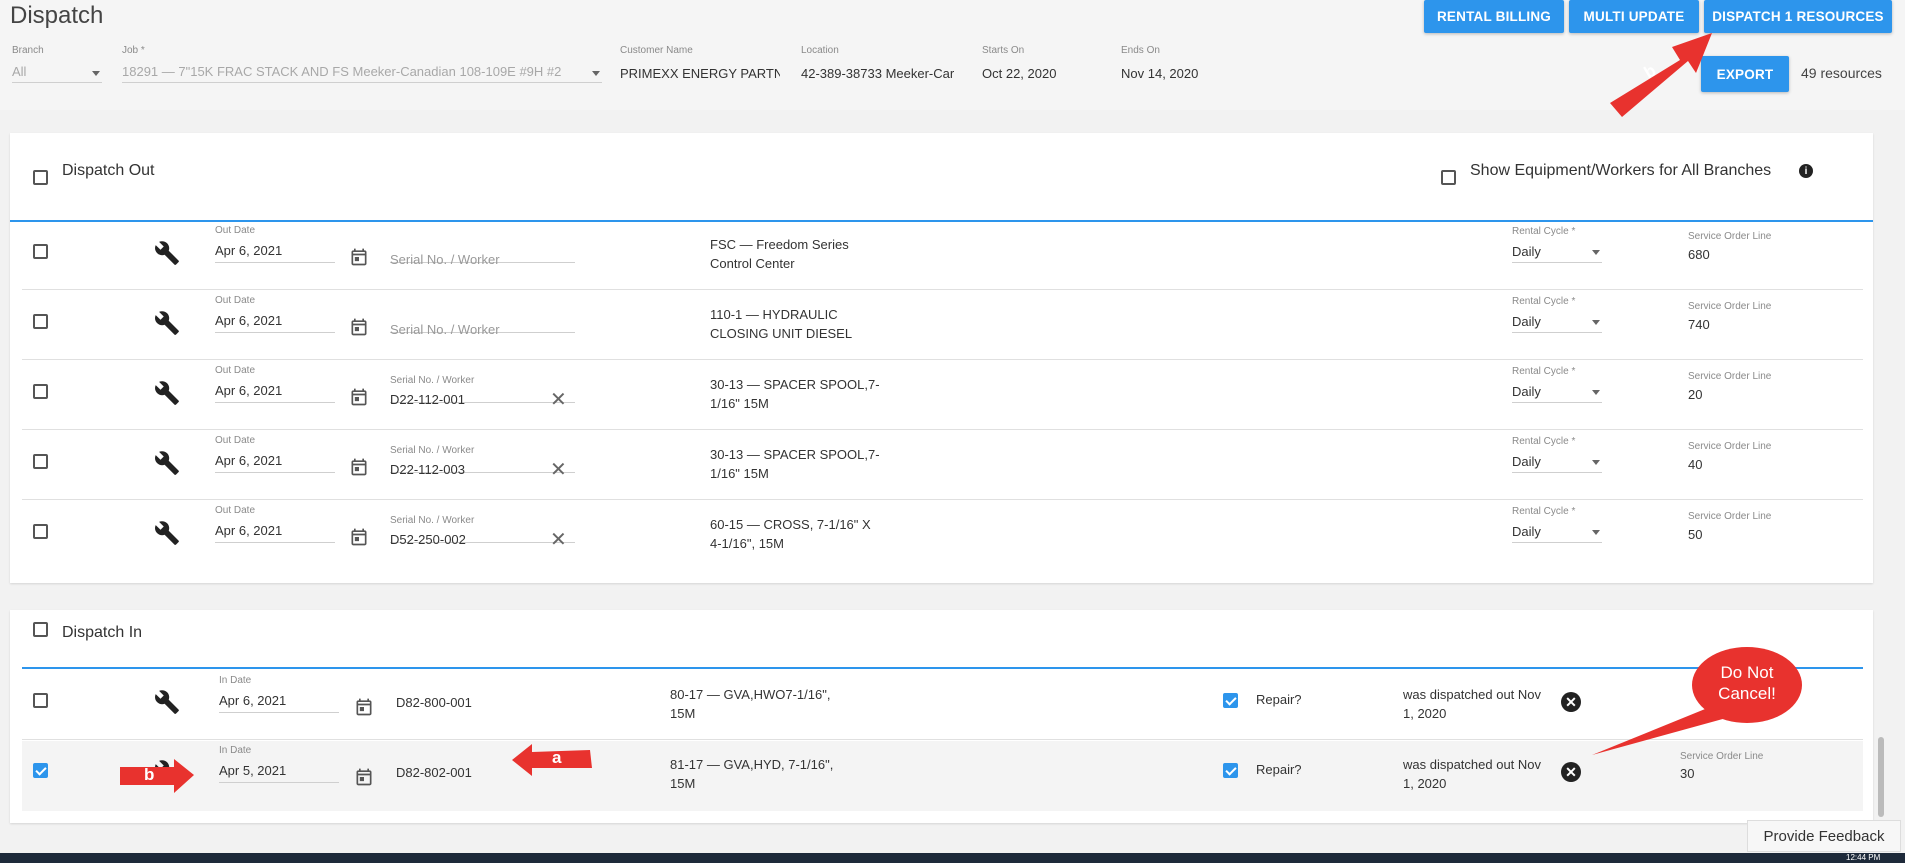 The image size is (1905, 863). I want to click on dispatch-note-line-1: was dispatched out Nov, so click(1472, 764).